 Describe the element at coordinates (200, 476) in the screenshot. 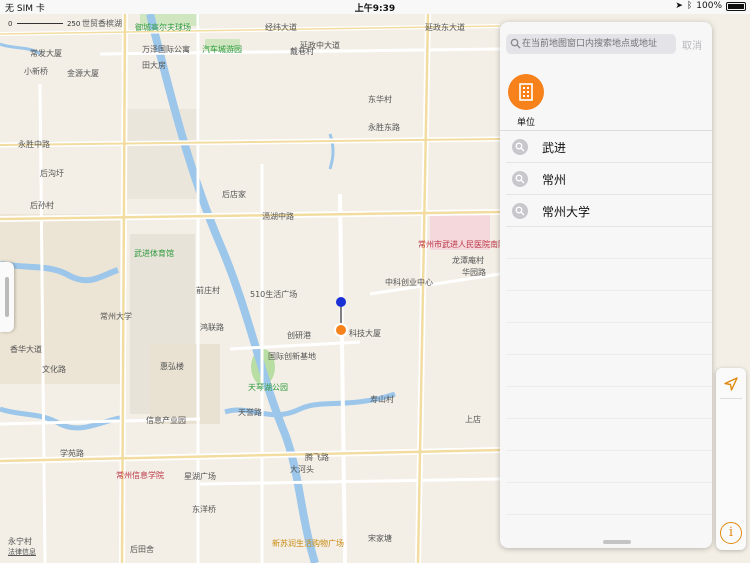

I see `map-label: 星湖广场` at that location.